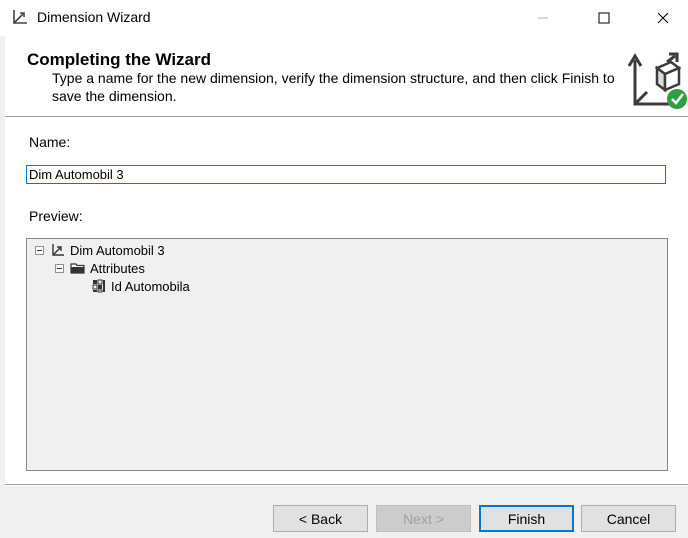 This screenshot has width=688, height=538. I want to click on back-button: < Back, so click(320, 518).